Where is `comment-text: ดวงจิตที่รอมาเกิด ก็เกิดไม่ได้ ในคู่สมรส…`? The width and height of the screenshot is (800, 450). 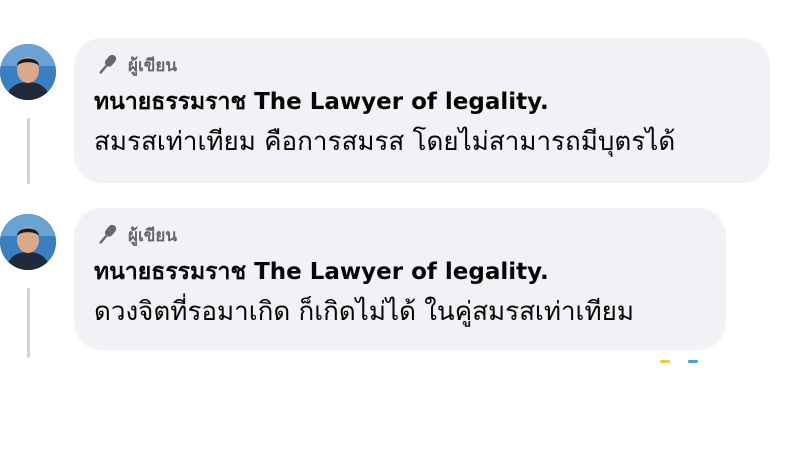 comment-text: ดวงจิตที่รอมาเกิด ก็เกิดไม่ได้ ในคู่สมรส… is located at coordinates (364, 312).